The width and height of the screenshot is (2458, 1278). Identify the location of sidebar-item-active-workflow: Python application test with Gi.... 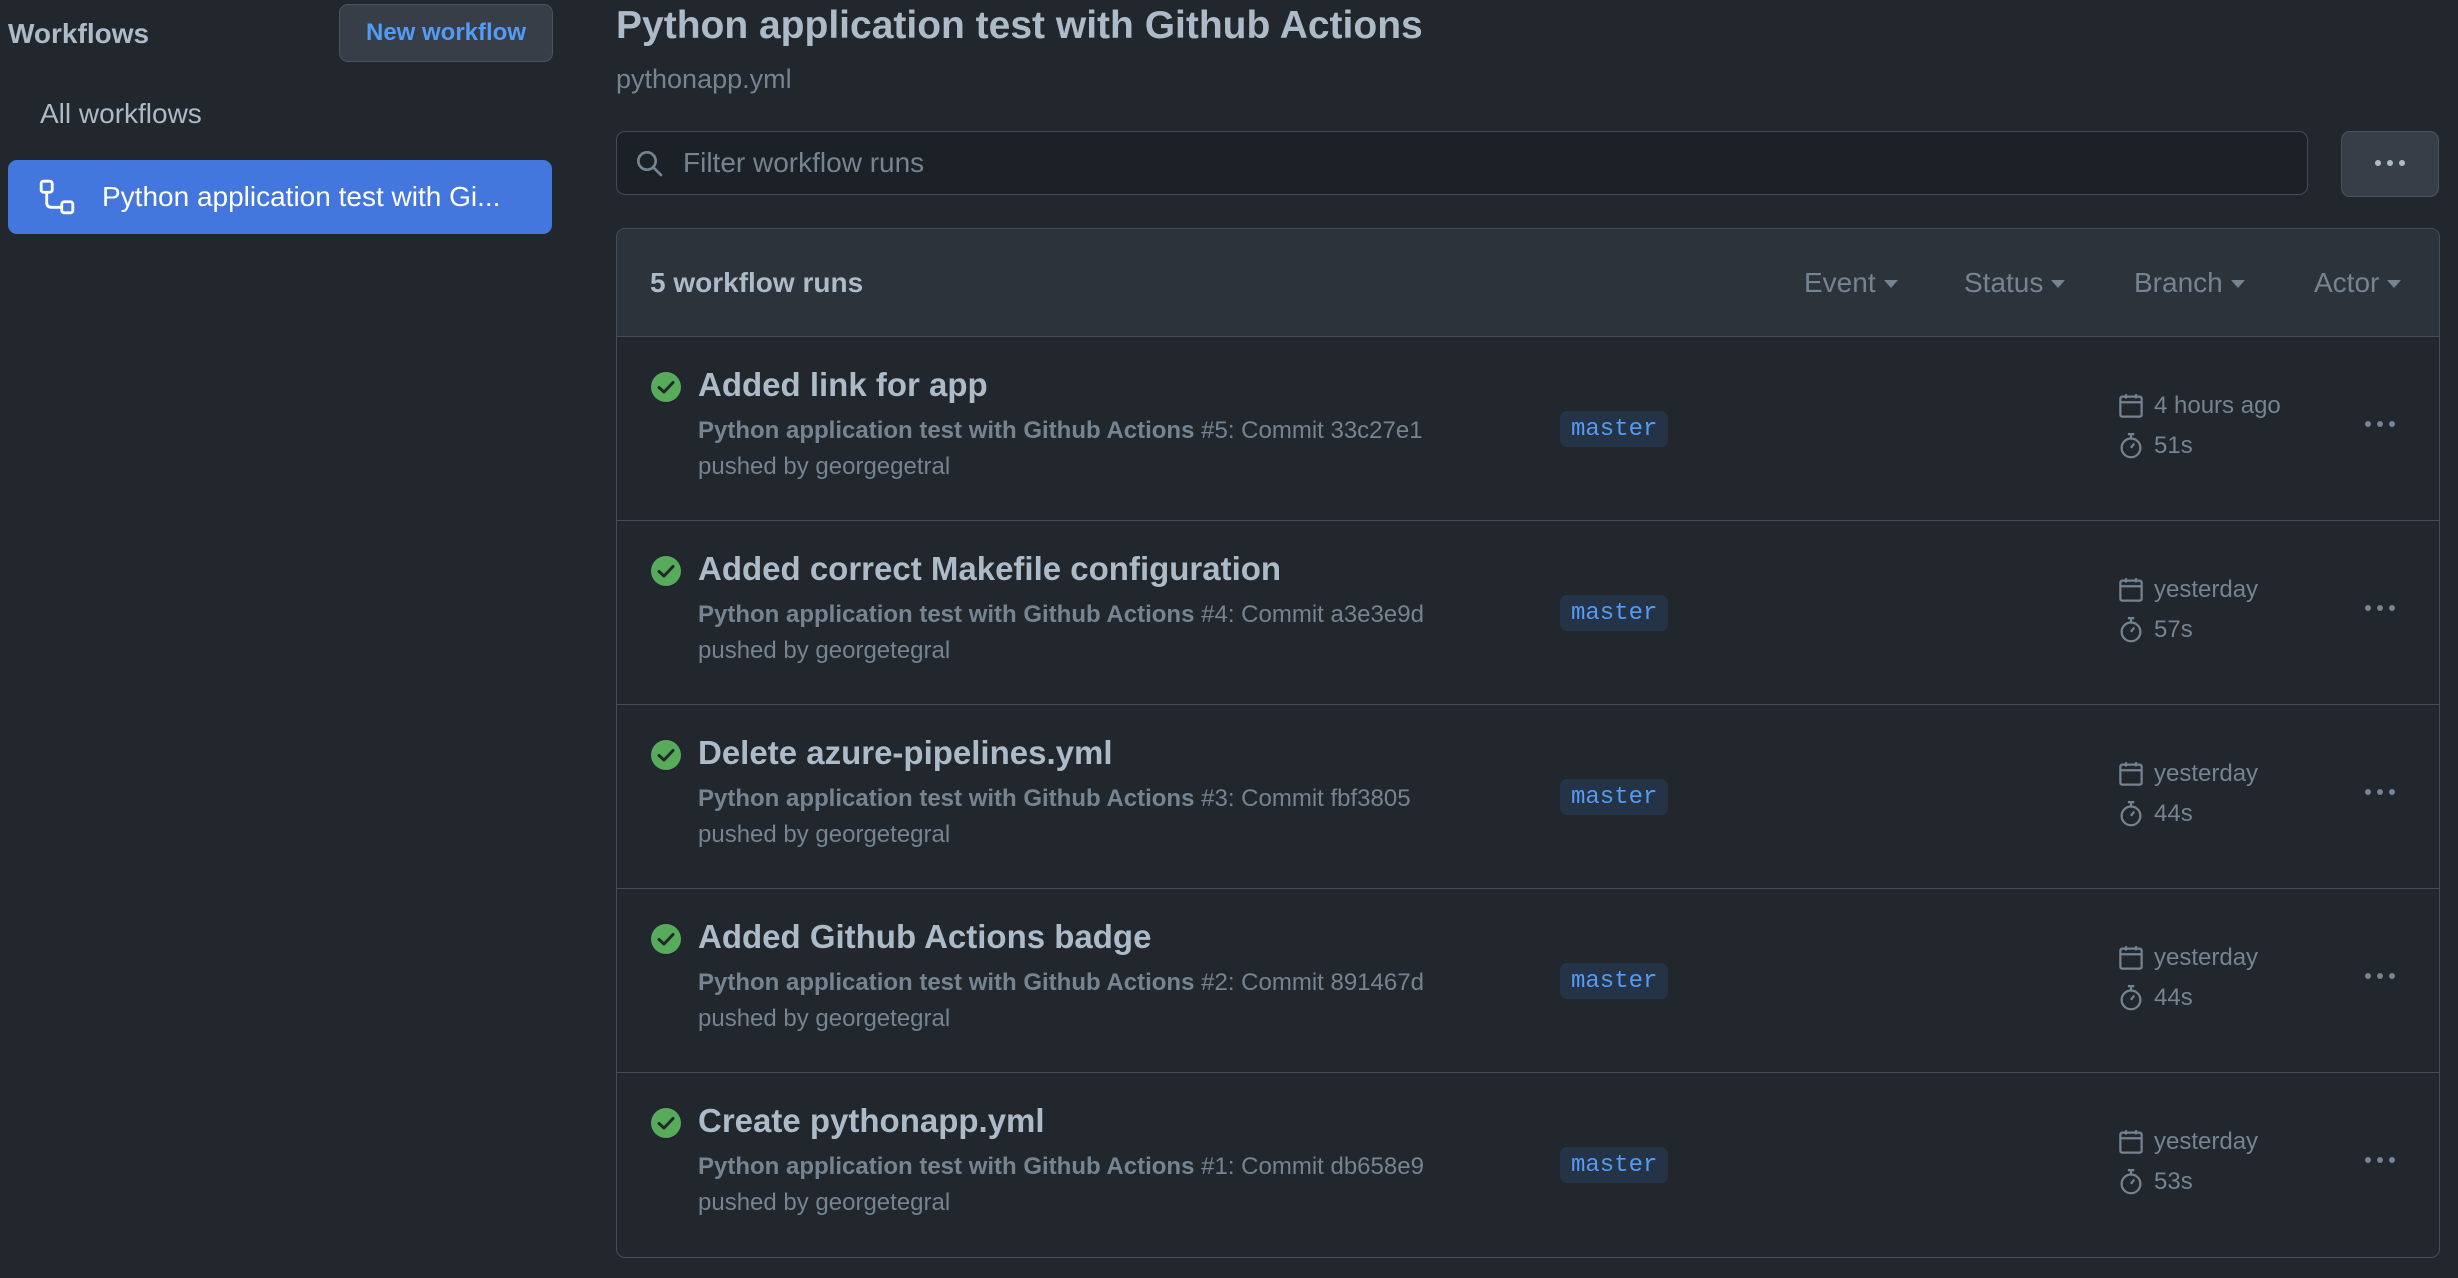
(280, 197).